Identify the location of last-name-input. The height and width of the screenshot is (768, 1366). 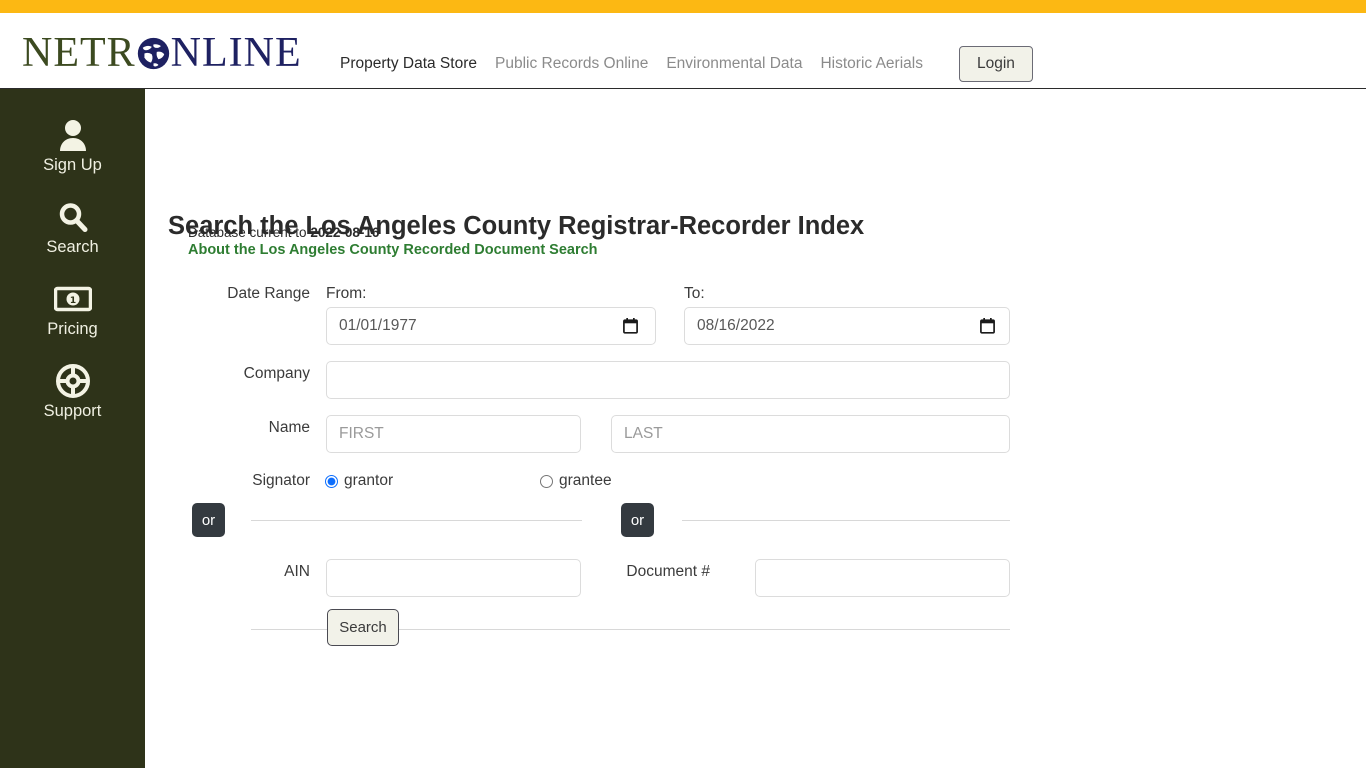
(810, 434).